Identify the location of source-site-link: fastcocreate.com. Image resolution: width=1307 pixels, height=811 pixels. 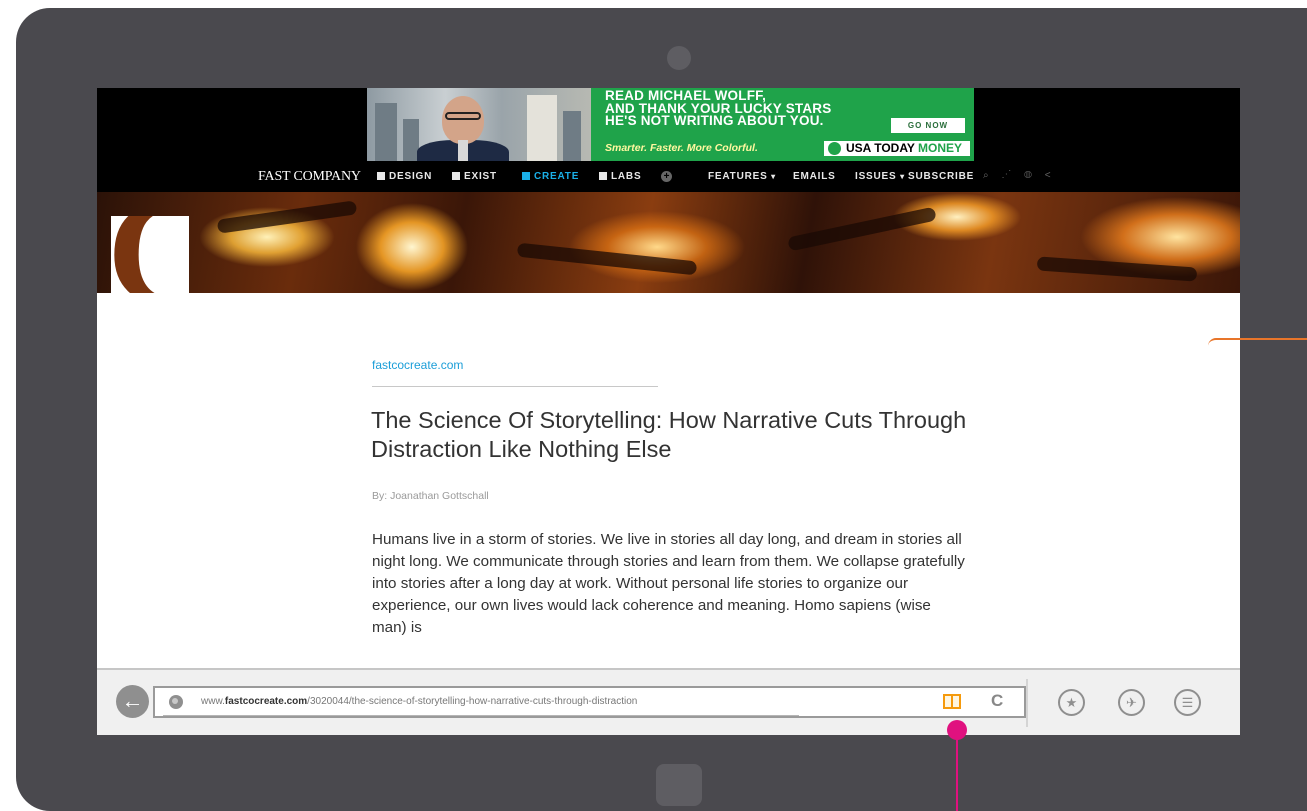
(417, 365).